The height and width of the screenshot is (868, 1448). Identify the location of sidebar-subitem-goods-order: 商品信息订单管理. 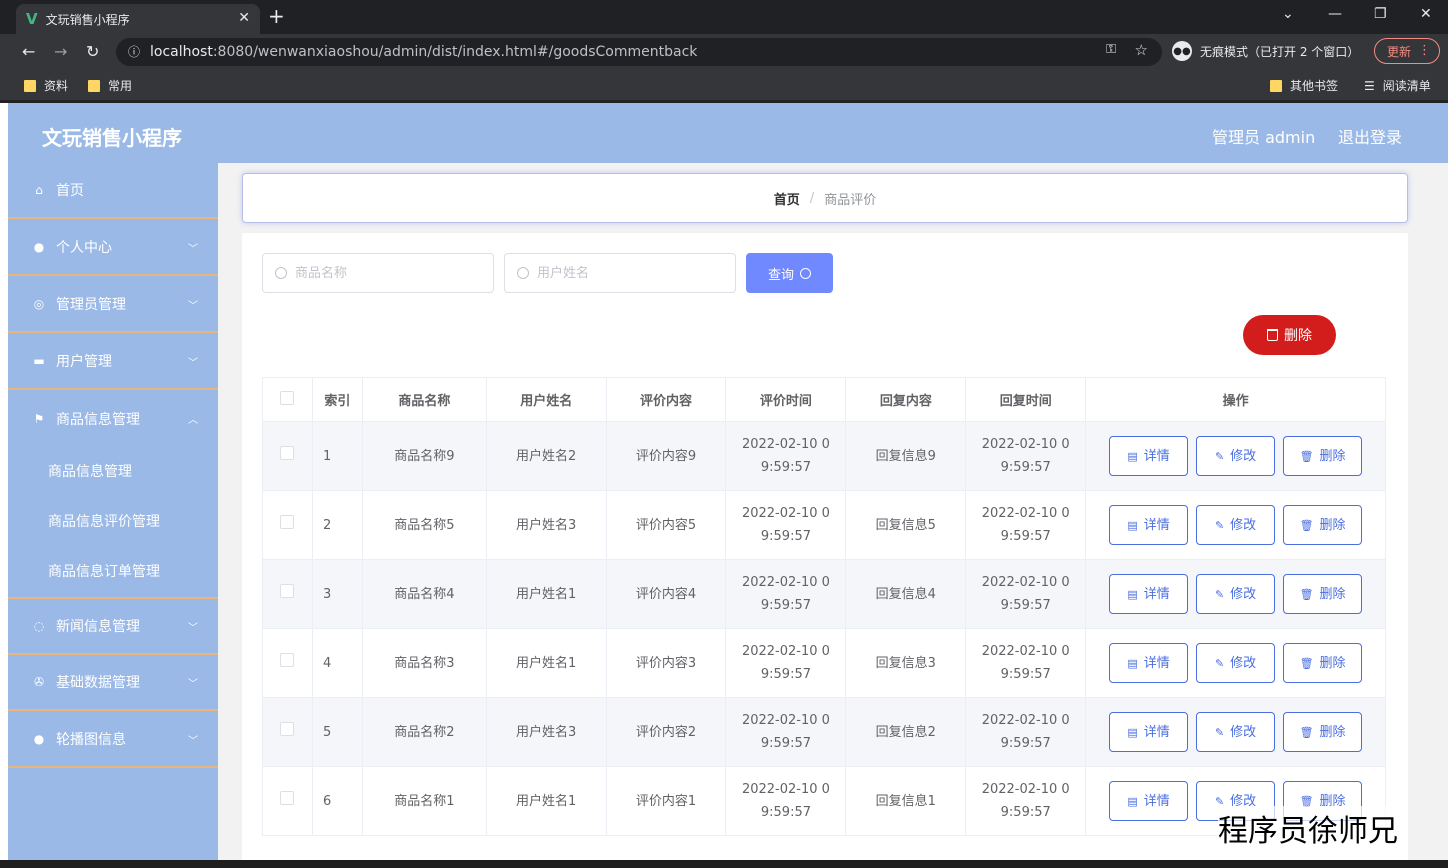
(113, 571).